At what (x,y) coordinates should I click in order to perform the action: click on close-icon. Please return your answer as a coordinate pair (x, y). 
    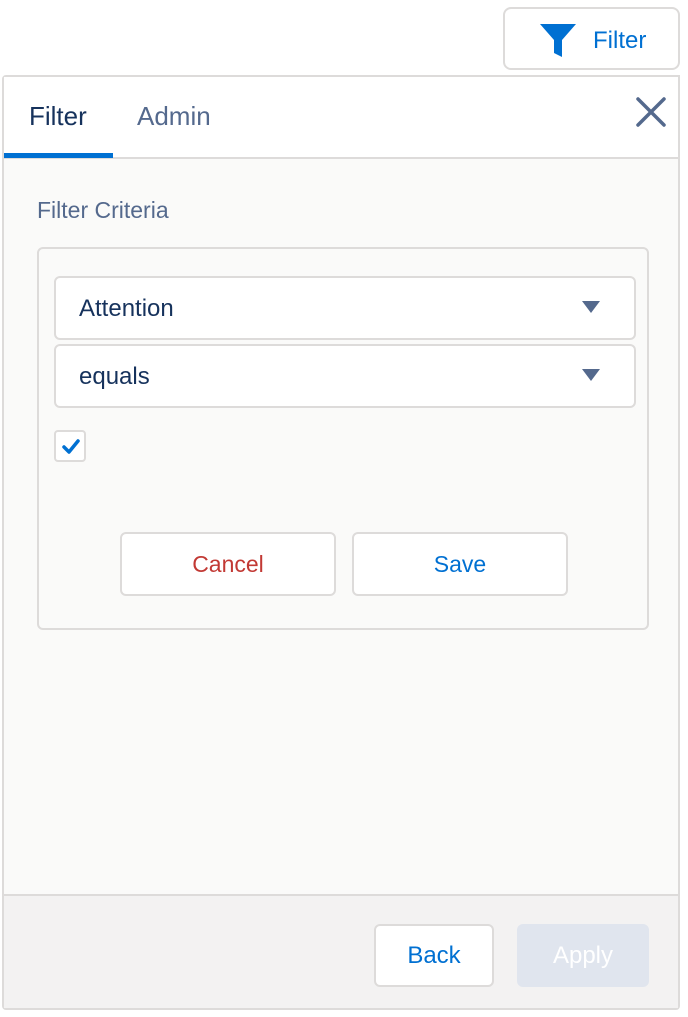
    Looking at the image, I should click on (651, 112).